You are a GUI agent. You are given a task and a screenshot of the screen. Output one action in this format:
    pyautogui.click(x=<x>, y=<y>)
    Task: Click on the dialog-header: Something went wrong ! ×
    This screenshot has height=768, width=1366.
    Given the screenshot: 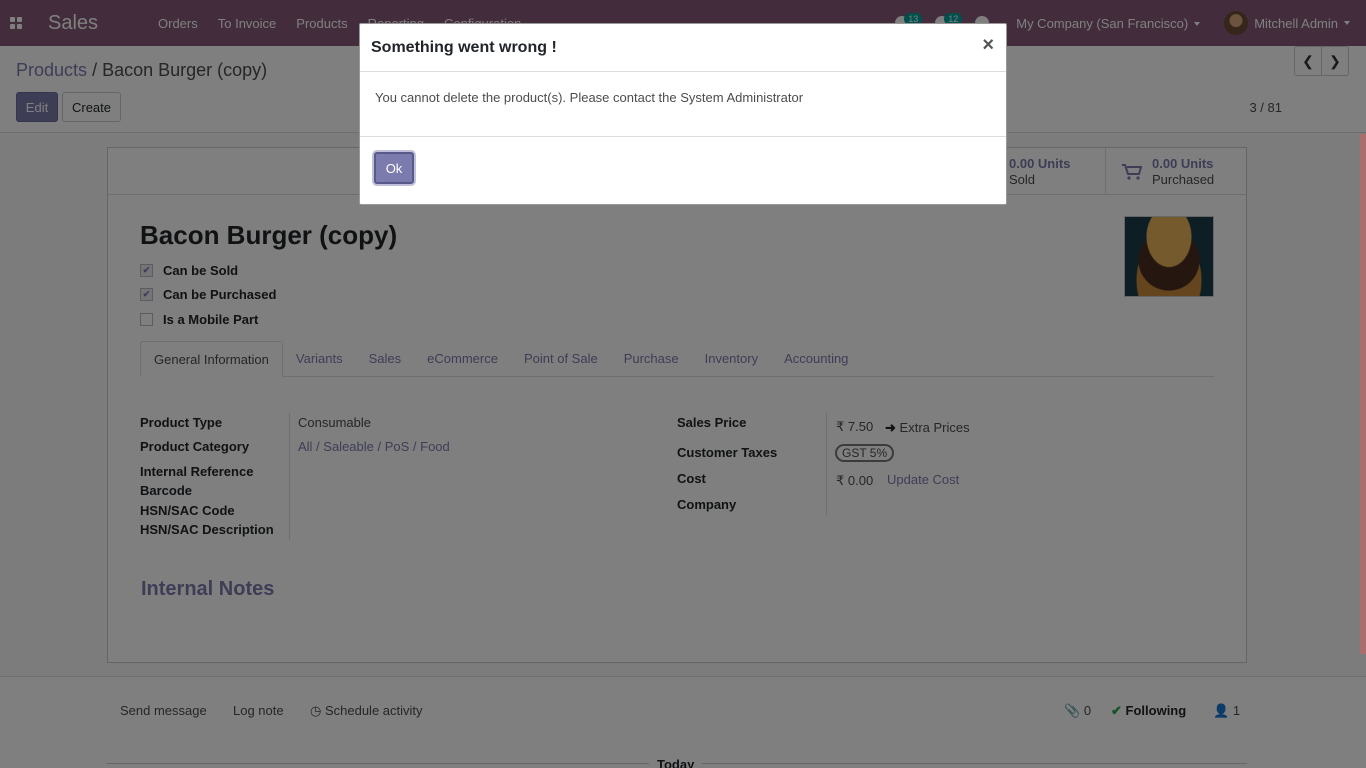 What is the action you would take?
    pyautogui.click(x=683, y=48)
    